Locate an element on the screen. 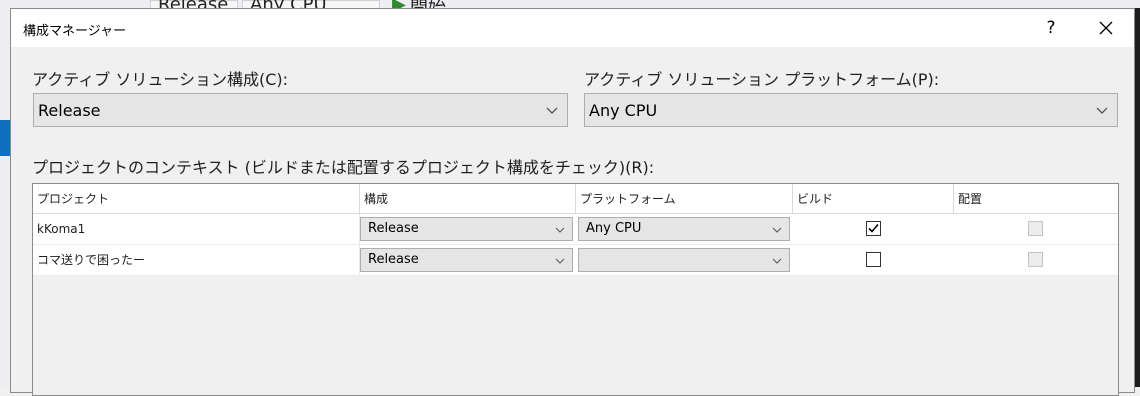  table-row: コマ送りで困ったー Release is located at coordinates (575, 260).